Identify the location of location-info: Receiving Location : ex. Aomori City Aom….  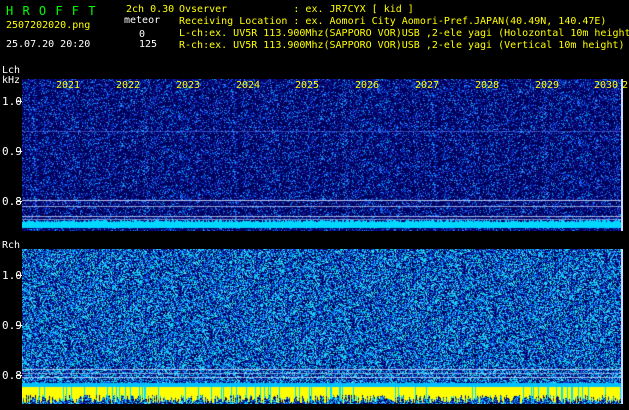
(393, 21).